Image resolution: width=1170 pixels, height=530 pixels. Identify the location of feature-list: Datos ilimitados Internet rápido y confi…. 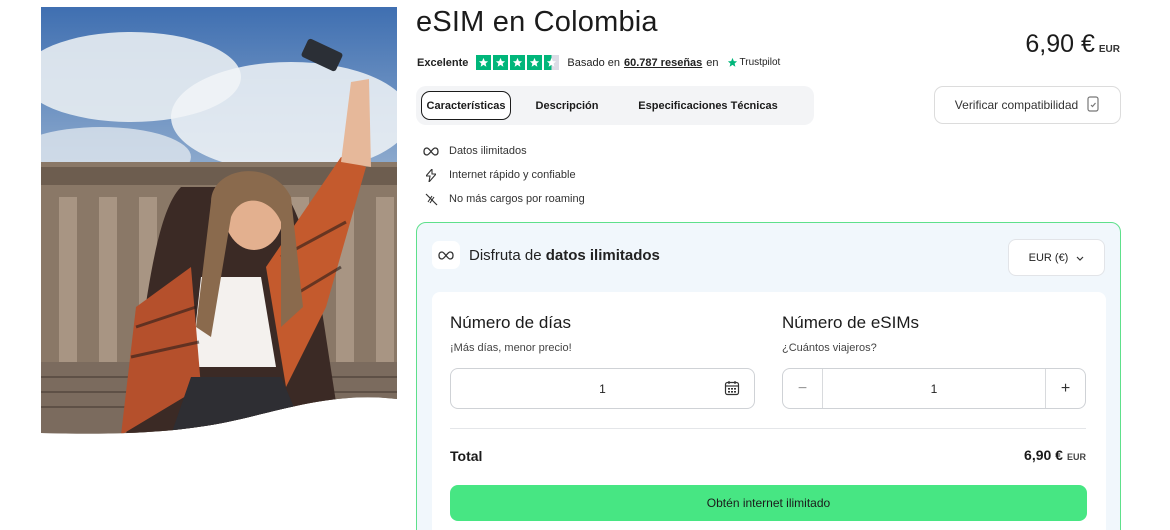
(504, 175).